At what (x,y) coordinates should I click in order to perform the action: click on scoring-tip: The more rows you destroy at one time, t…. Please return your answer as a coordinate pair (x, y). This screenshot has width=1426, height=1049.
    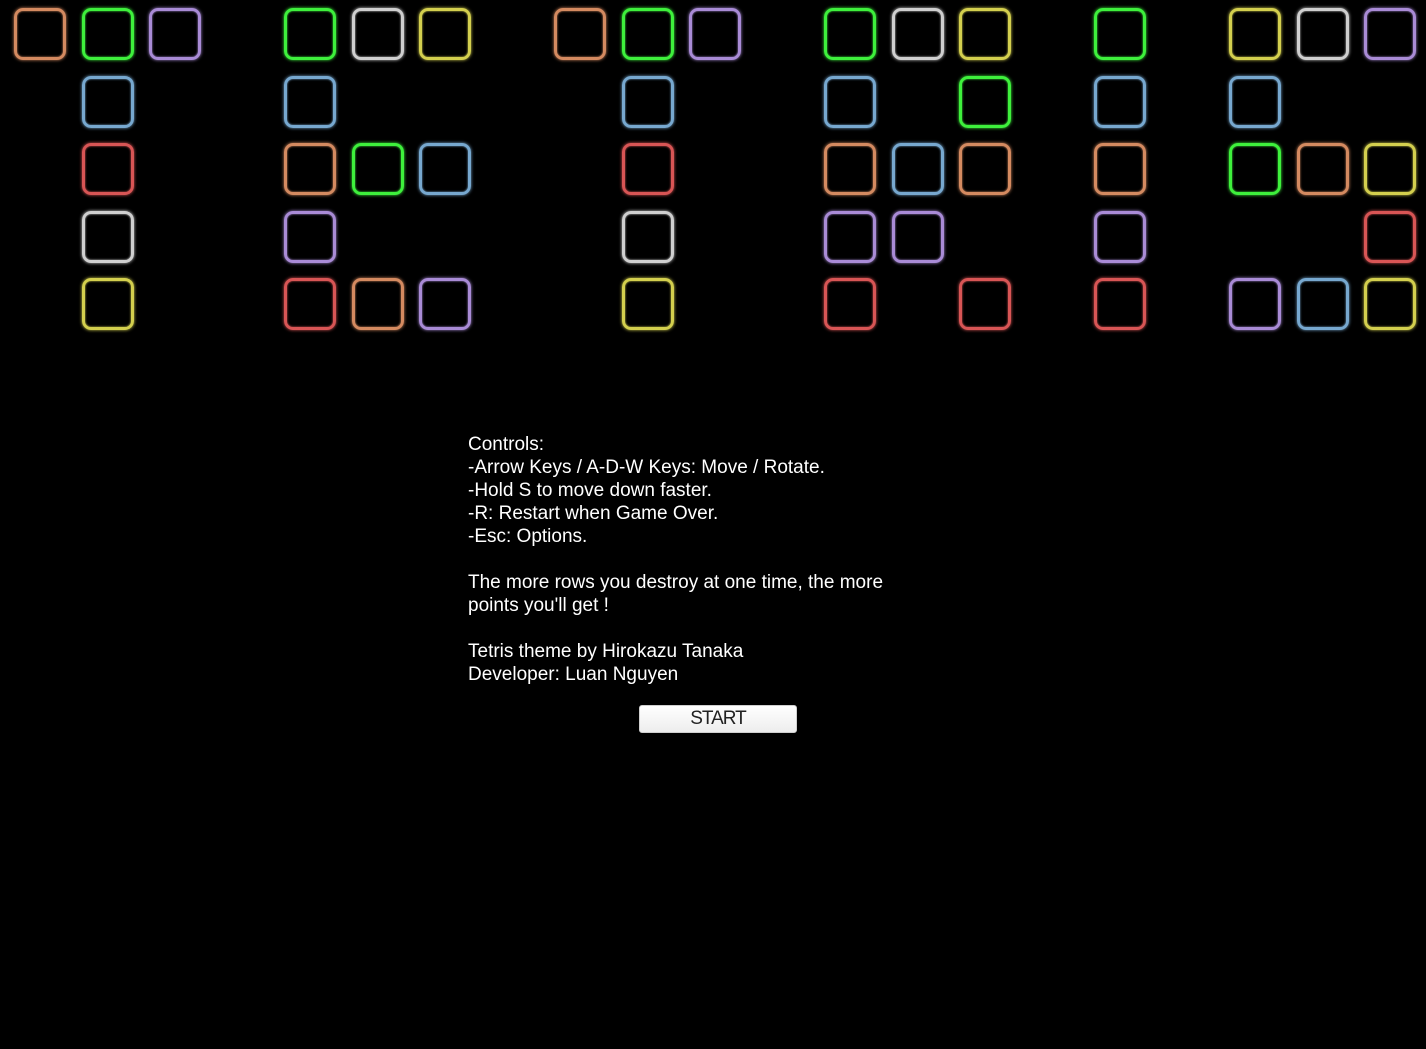
    Looking at the image, I should click on (676, 594).